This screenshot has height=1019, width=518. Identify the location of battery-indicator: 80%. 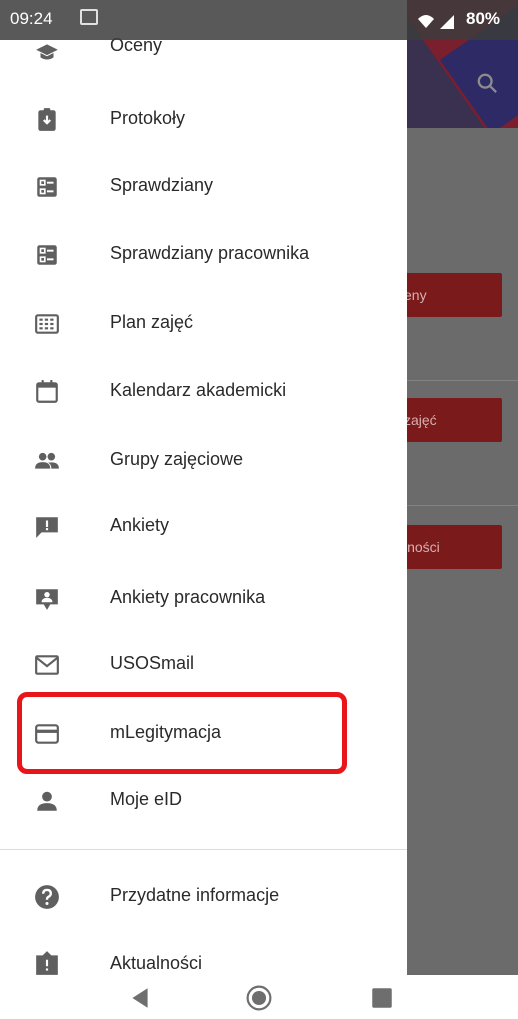
(483, 18).